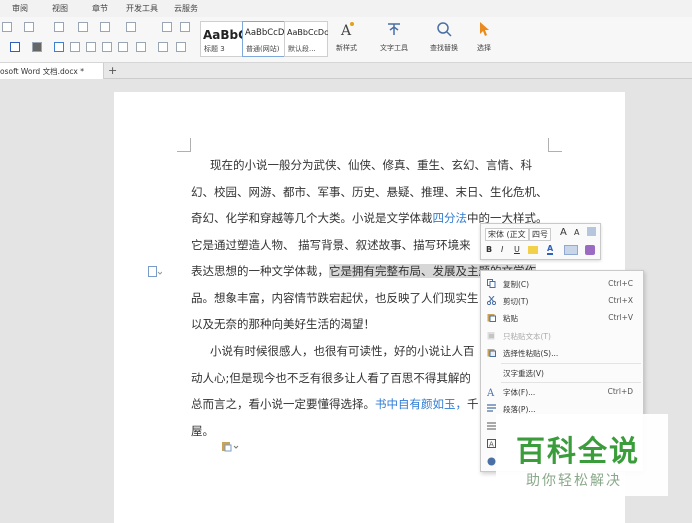  I want to click on text-line: 现在的小说一般分为武侠、仙侠、修真、重生、玄幻、言情、科, so click(371, 165).